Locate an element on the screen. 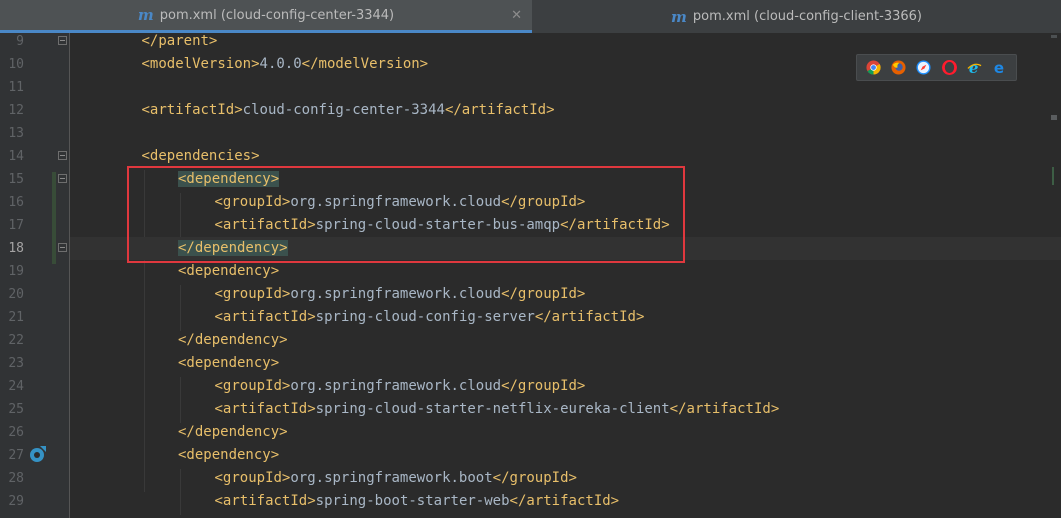  line-number: 17 is located at coordinates (16, 225).